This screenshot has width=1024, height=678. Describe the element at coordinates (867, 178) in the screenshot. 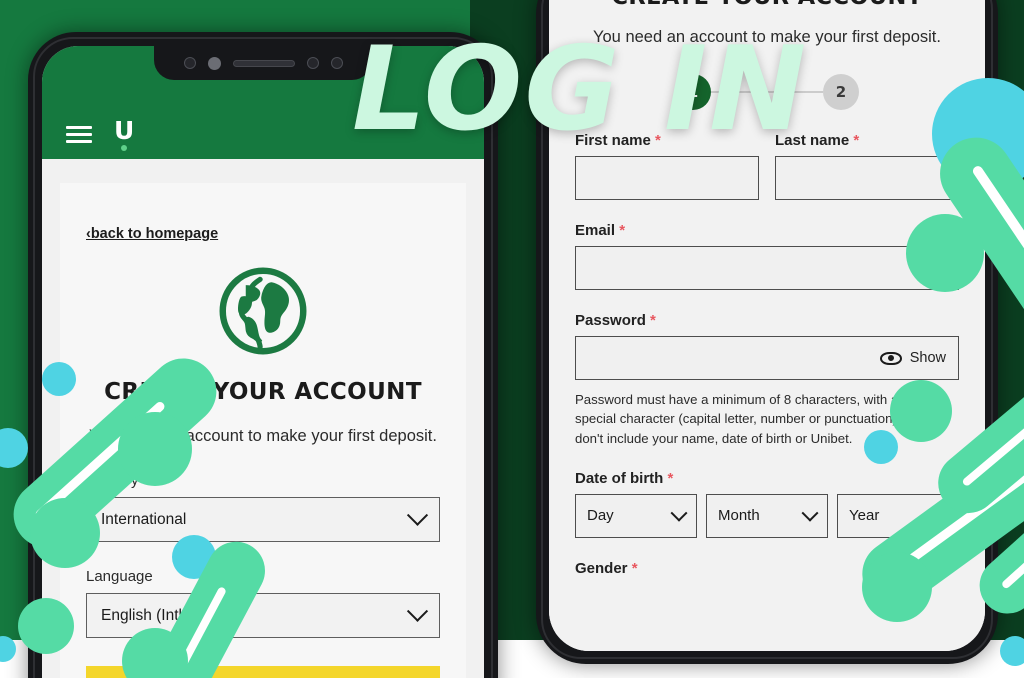

I see `last-name-input` at that location.